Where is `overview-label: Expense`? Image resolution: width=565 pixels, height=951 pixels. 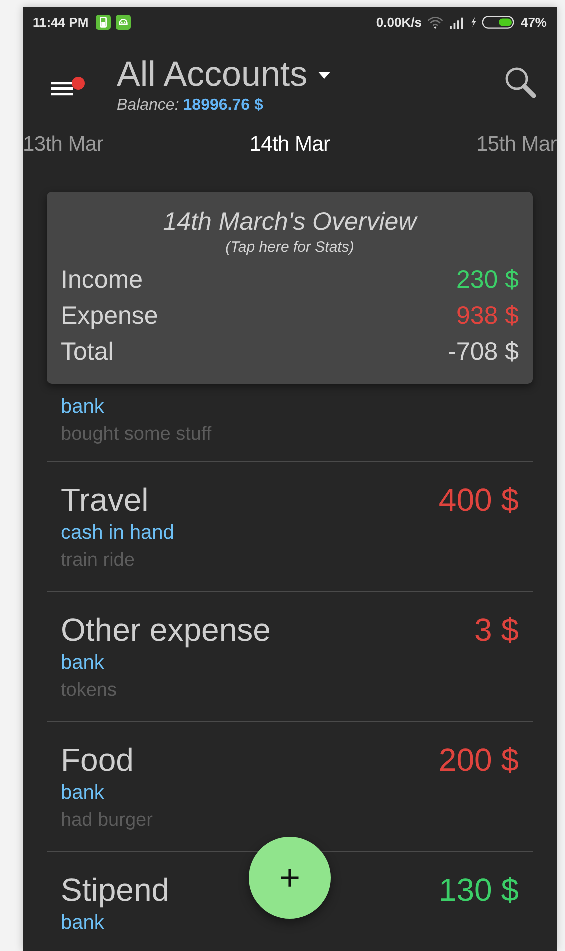 overview-label: Expense is located at coordinates (109, 316).